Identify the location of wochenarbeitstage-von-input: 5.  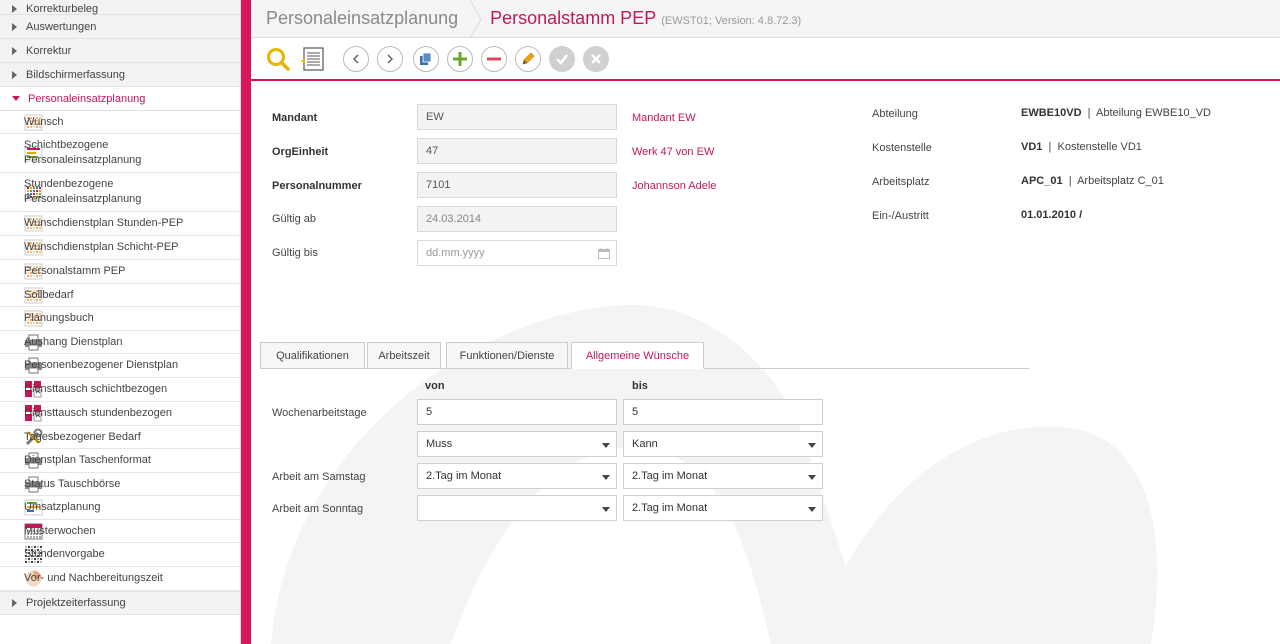
(517, 412).